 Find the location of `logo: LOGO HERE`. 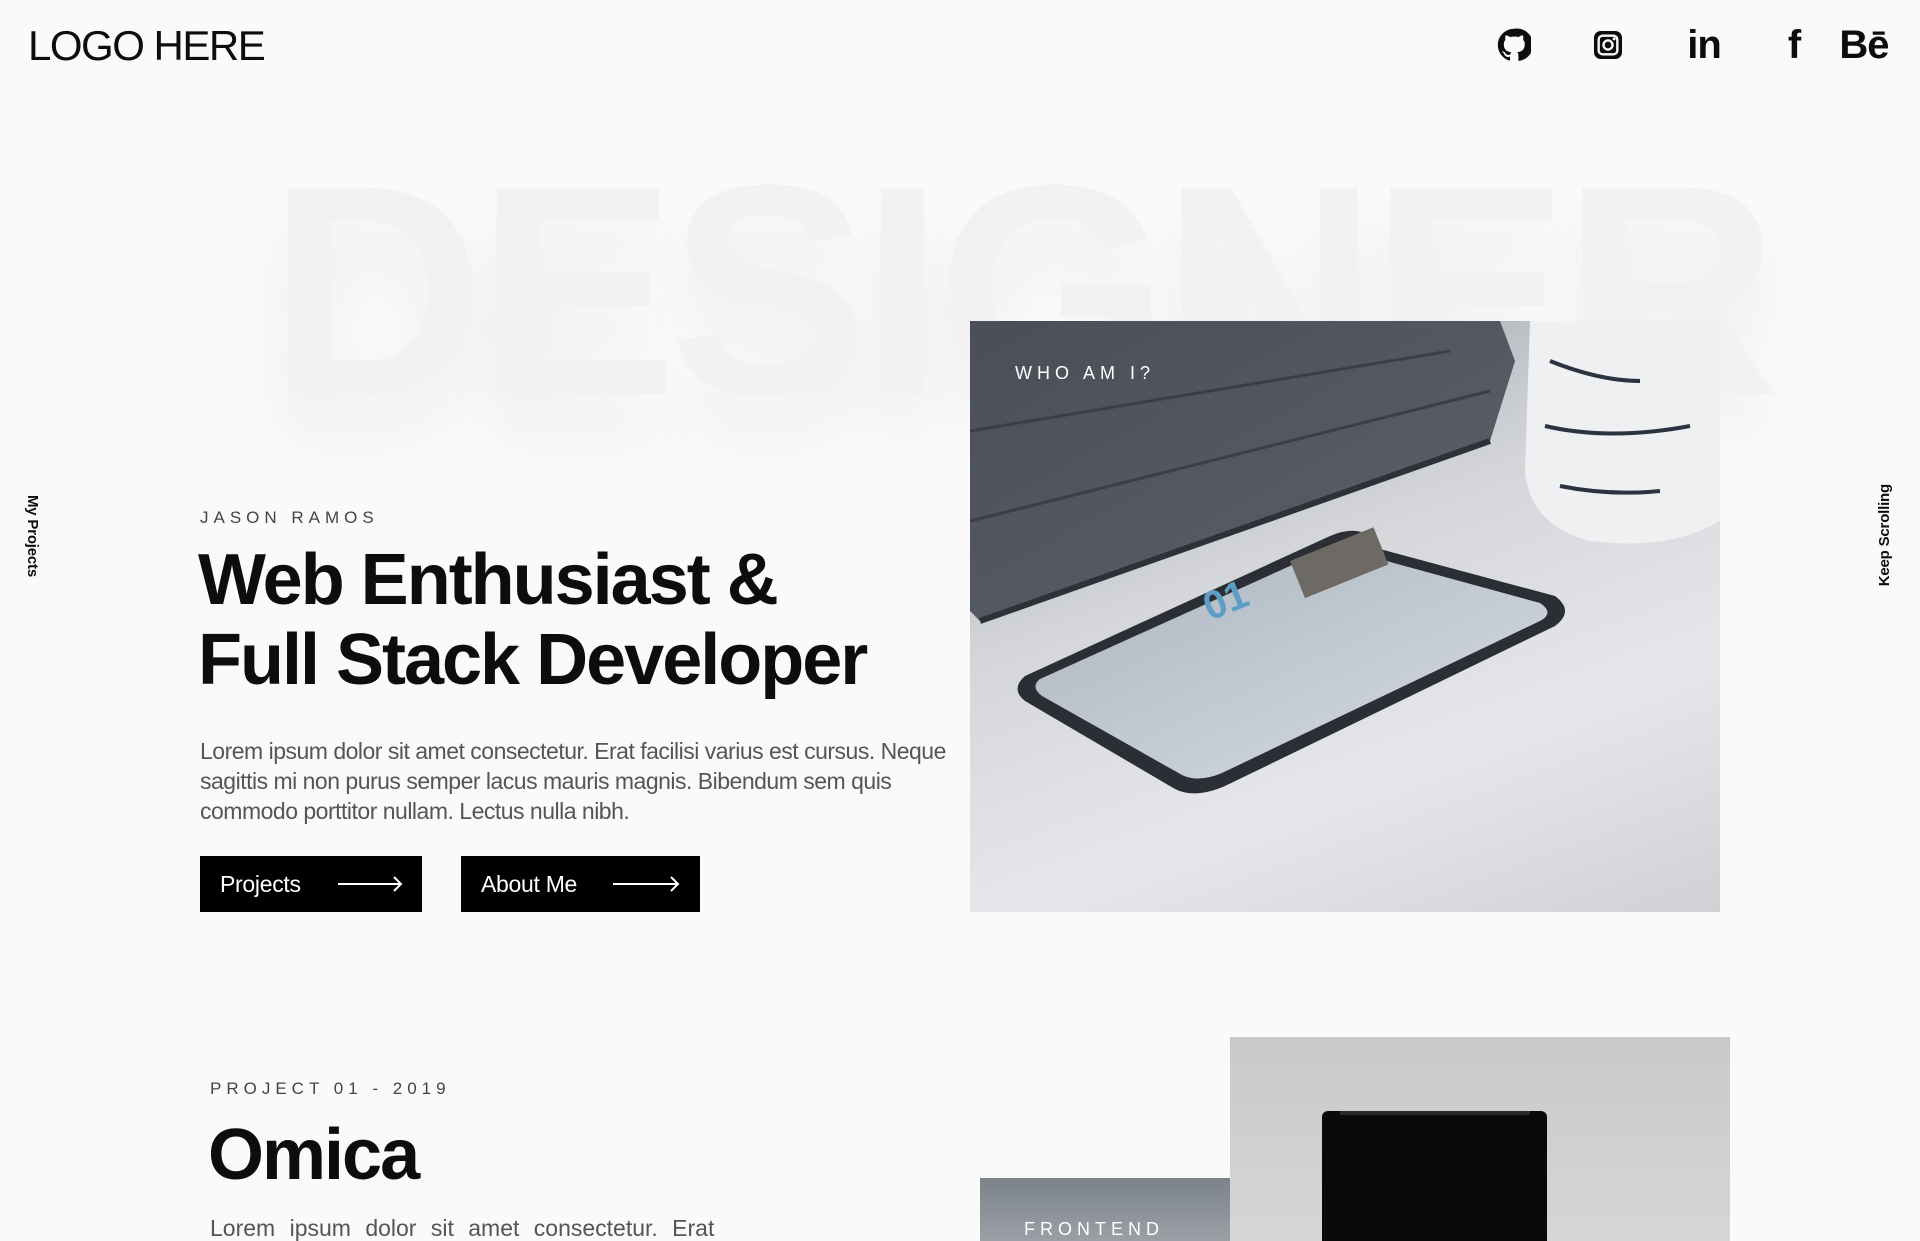

logo: LOGO HERE is located at coordinates (147, 46).